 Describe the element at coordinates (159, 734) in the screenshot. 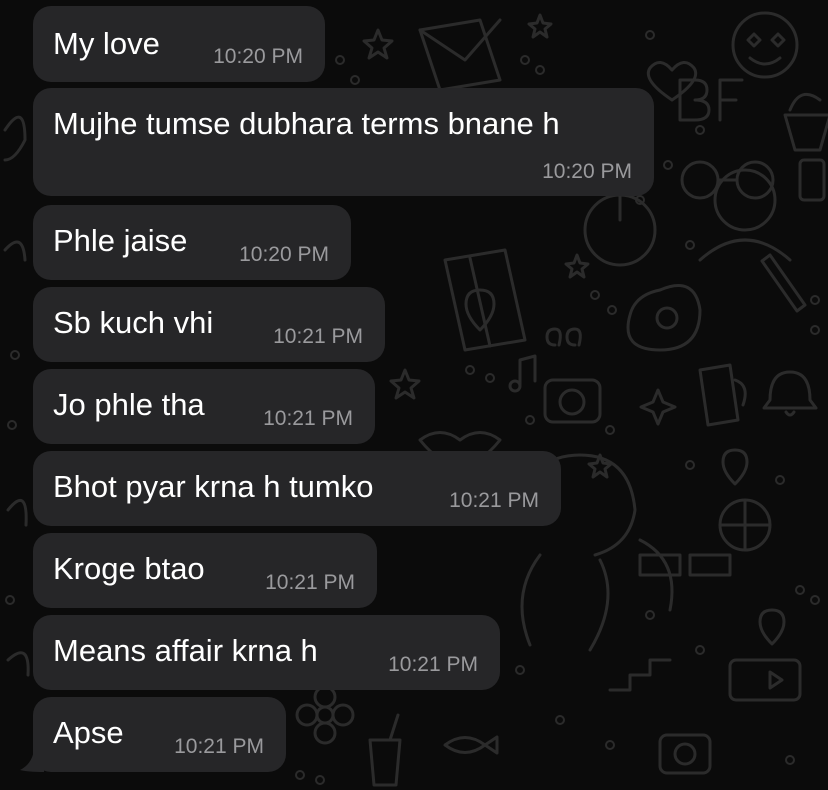

I see `message-bubble: Apse 10:21 PM` at that location.